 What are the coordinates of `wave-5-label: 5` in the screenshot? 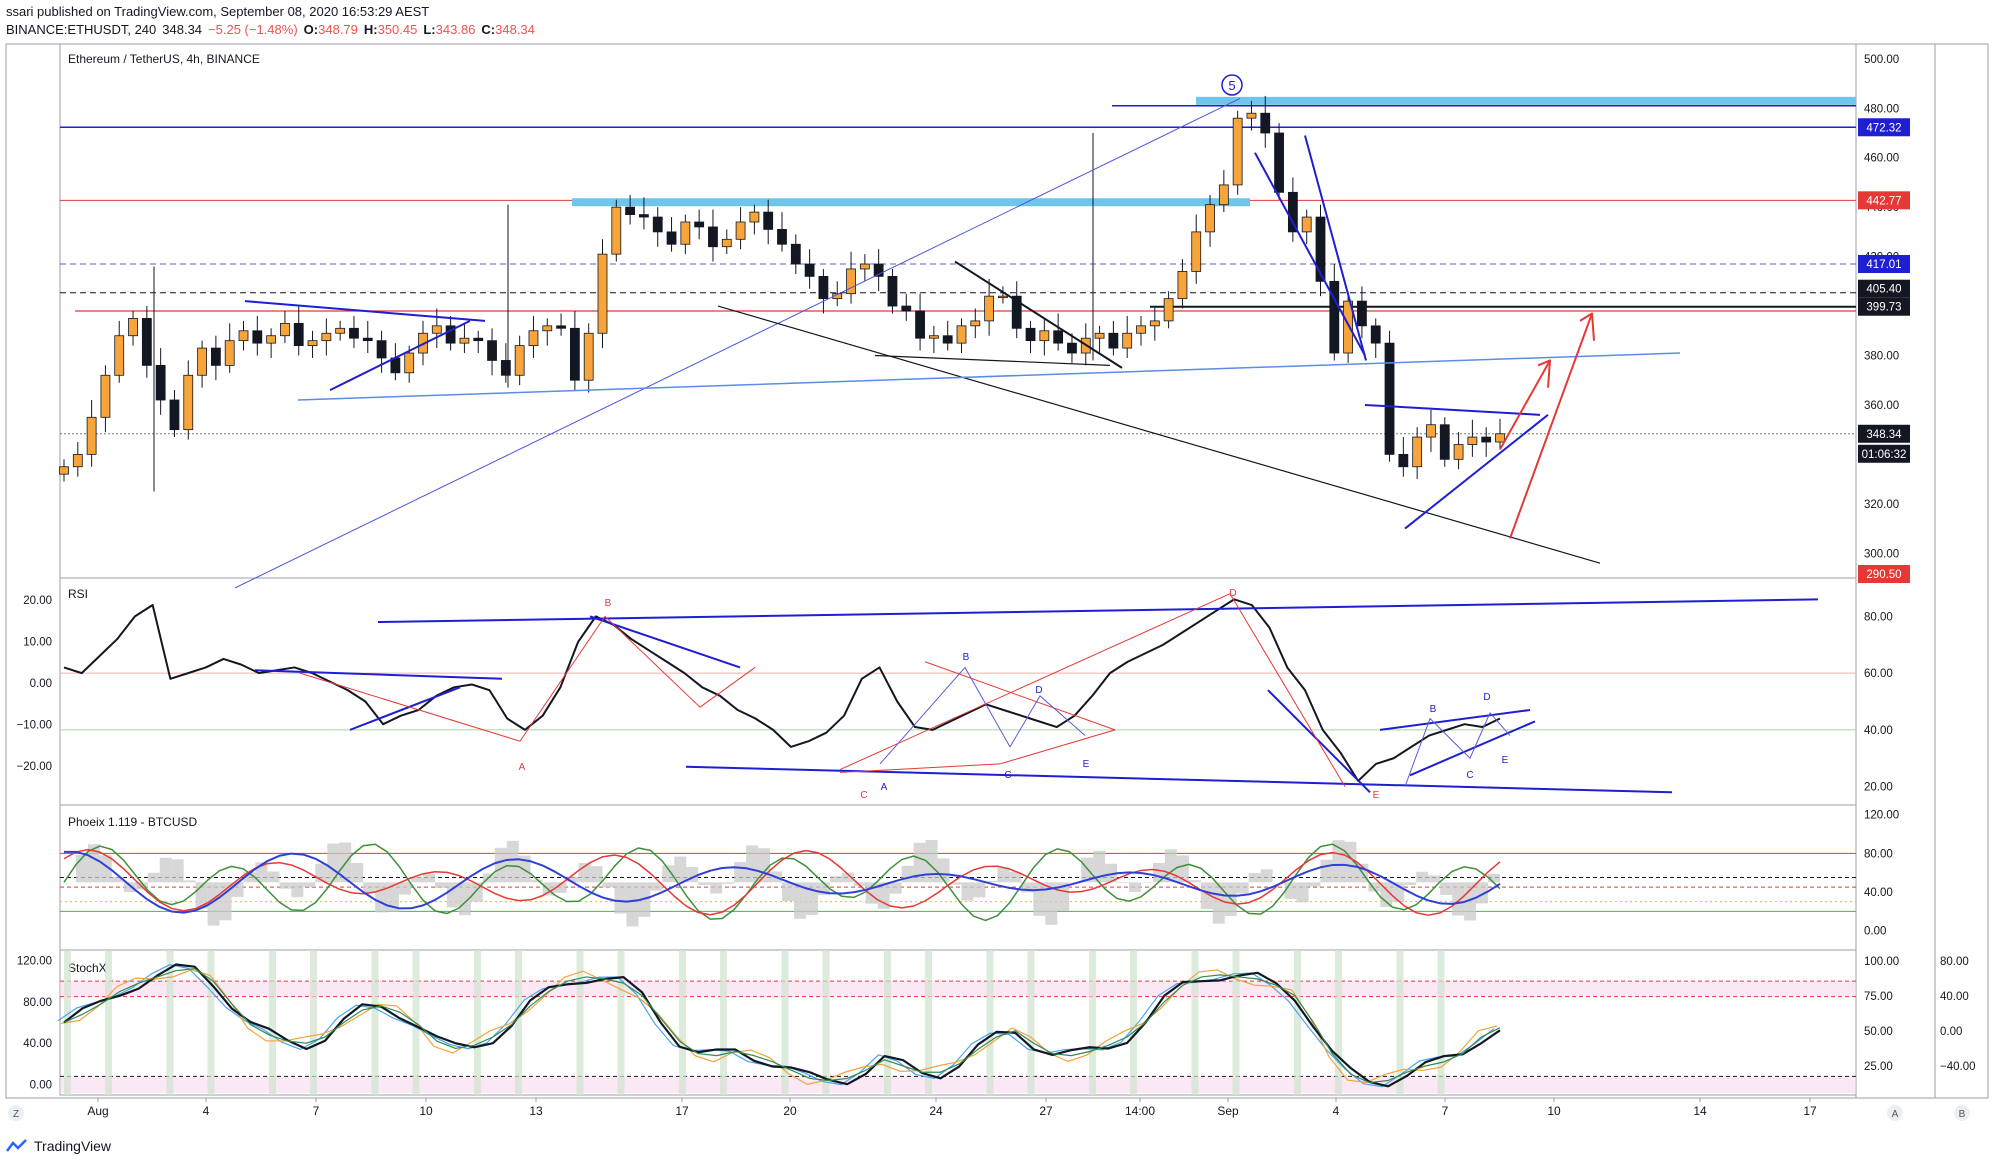 It's located at (1231, 85).